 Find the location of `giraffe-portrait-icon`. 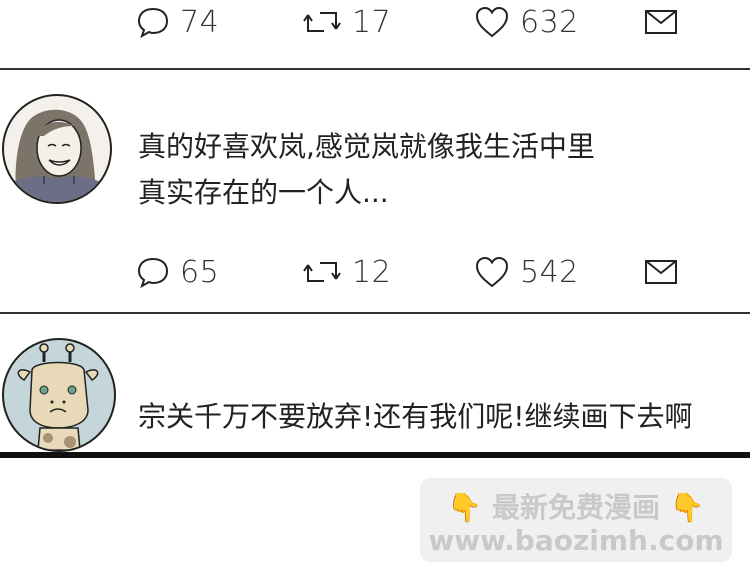

giraffe-portrait-icon is located at coordinates (58, 396).